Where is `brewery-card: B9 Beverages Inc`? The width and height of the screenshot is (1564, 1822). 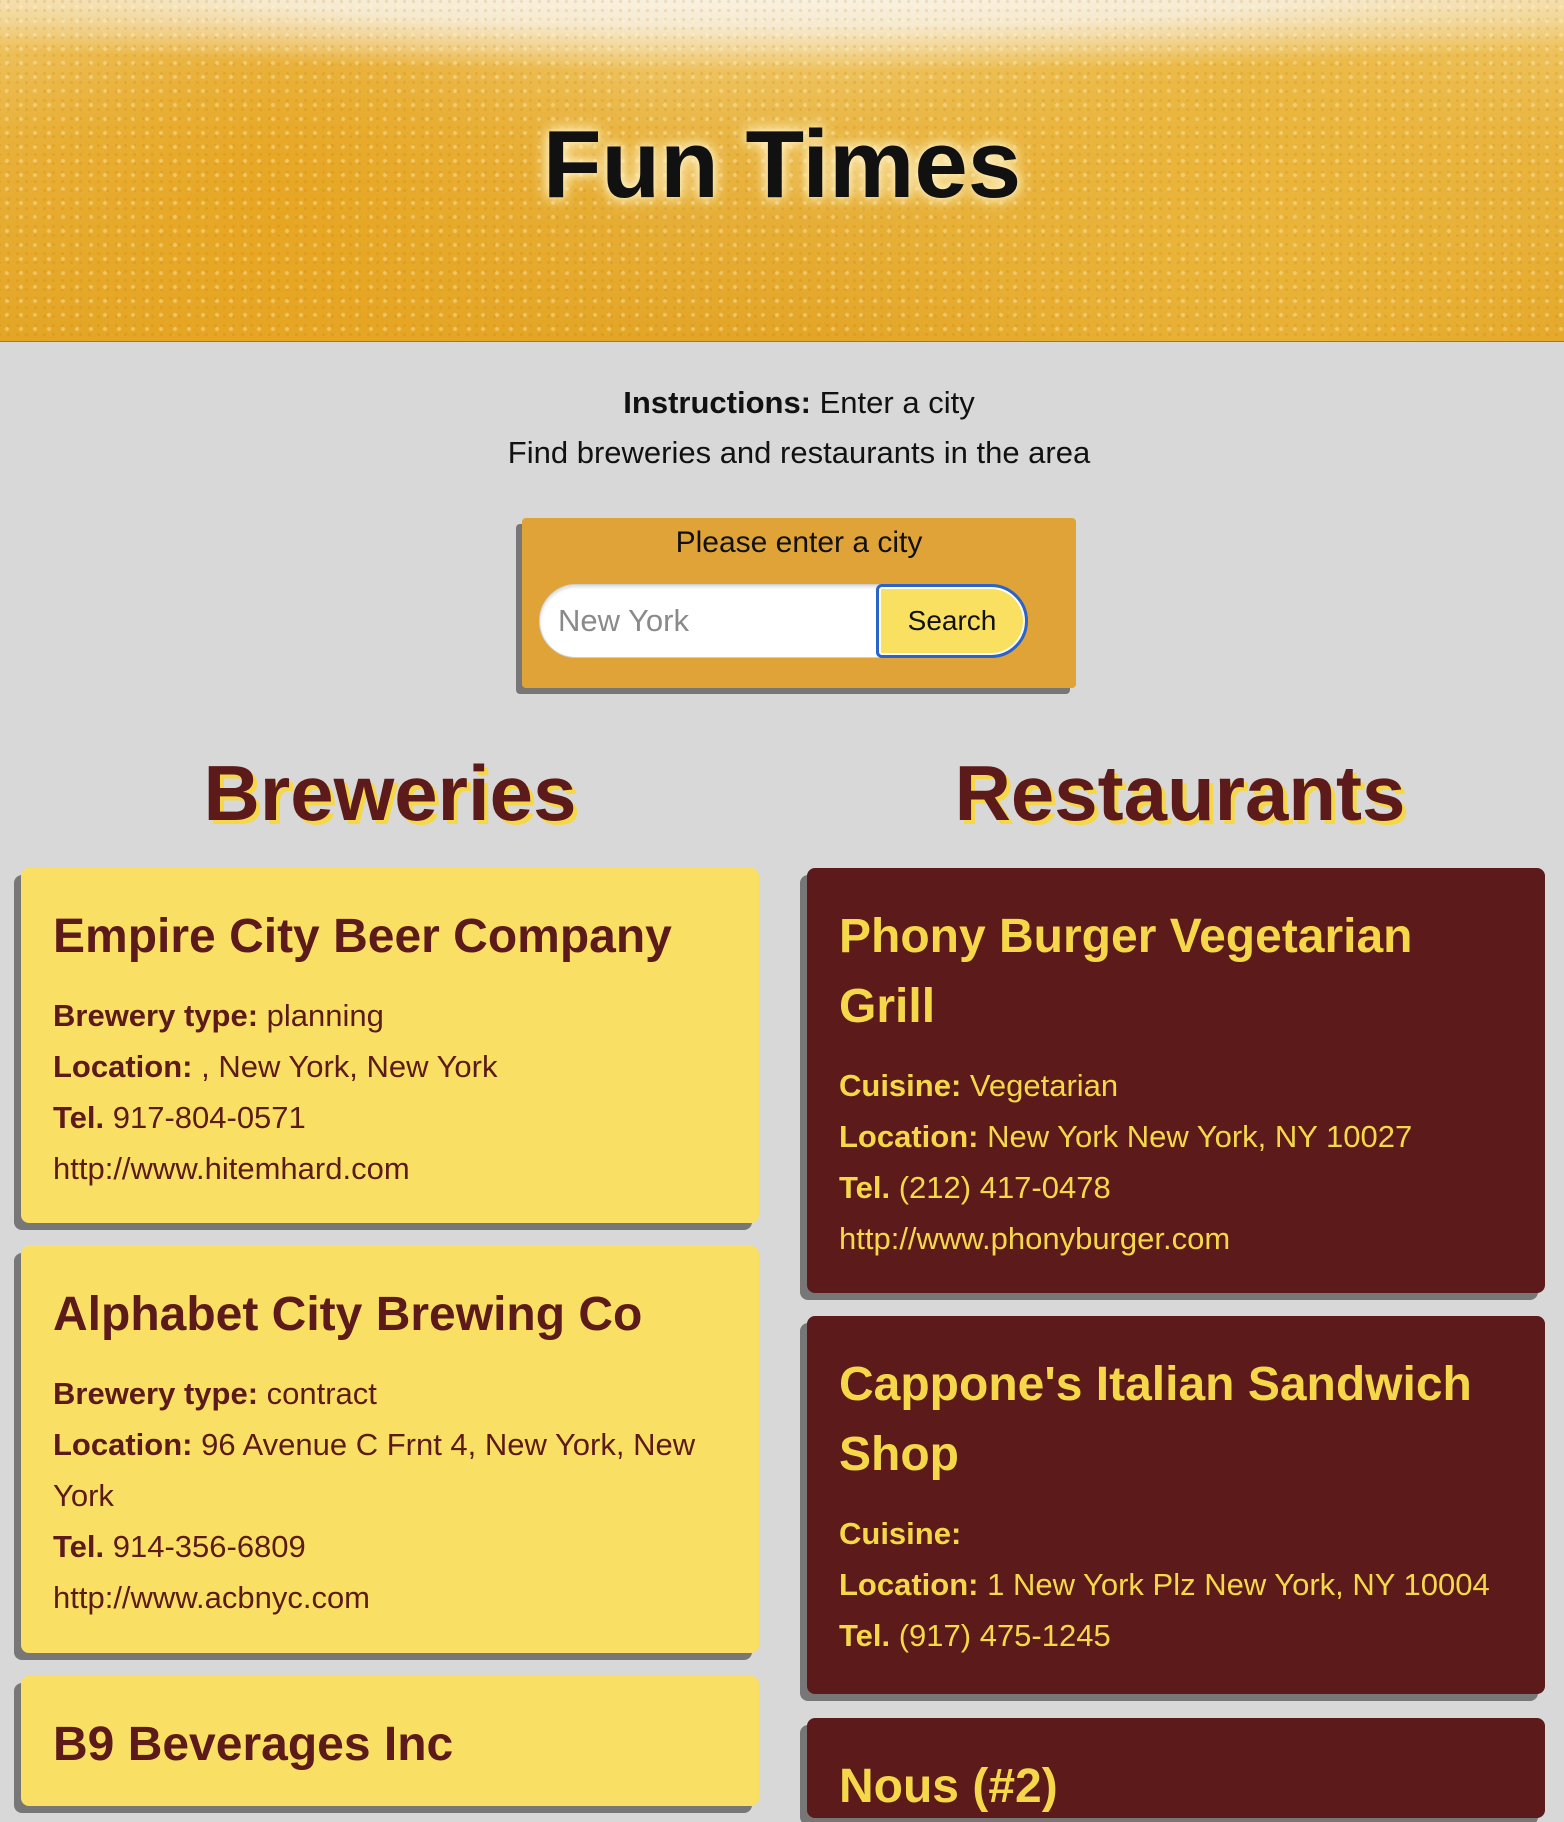 brewery-card: B9 Beverages Inc is located at coordinates (390, 1741).